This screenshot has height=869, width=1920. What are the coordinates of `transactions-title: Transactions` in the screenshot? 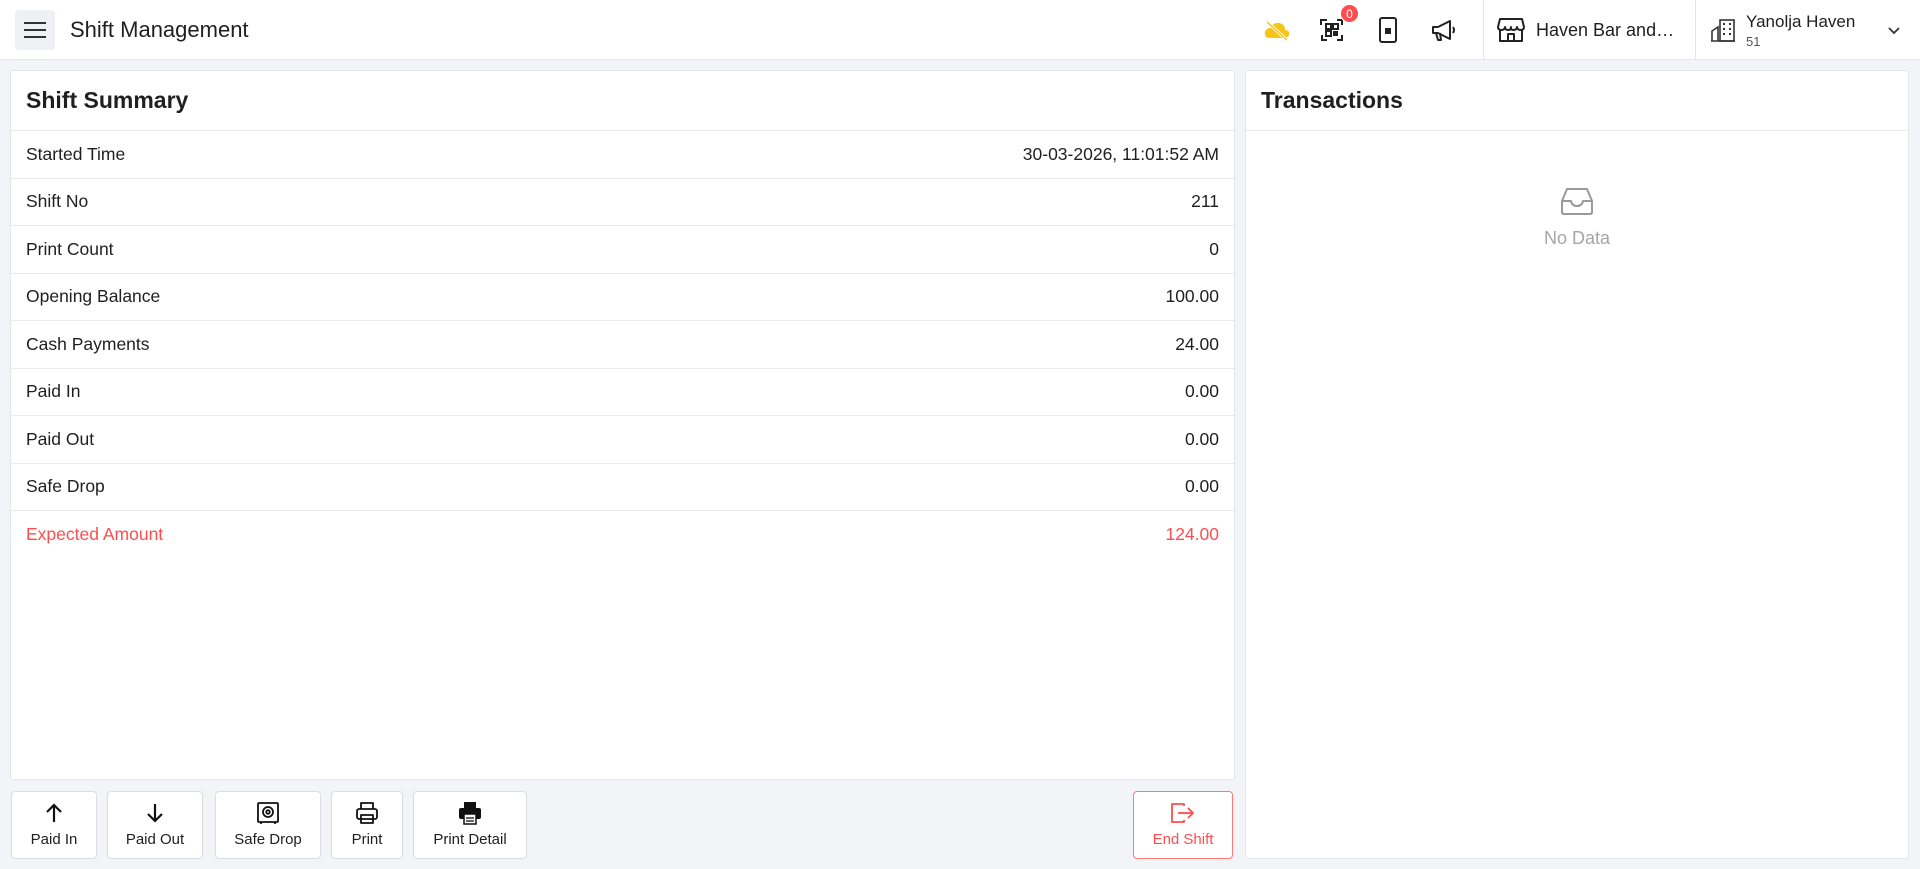 It's located at (1577, 101).